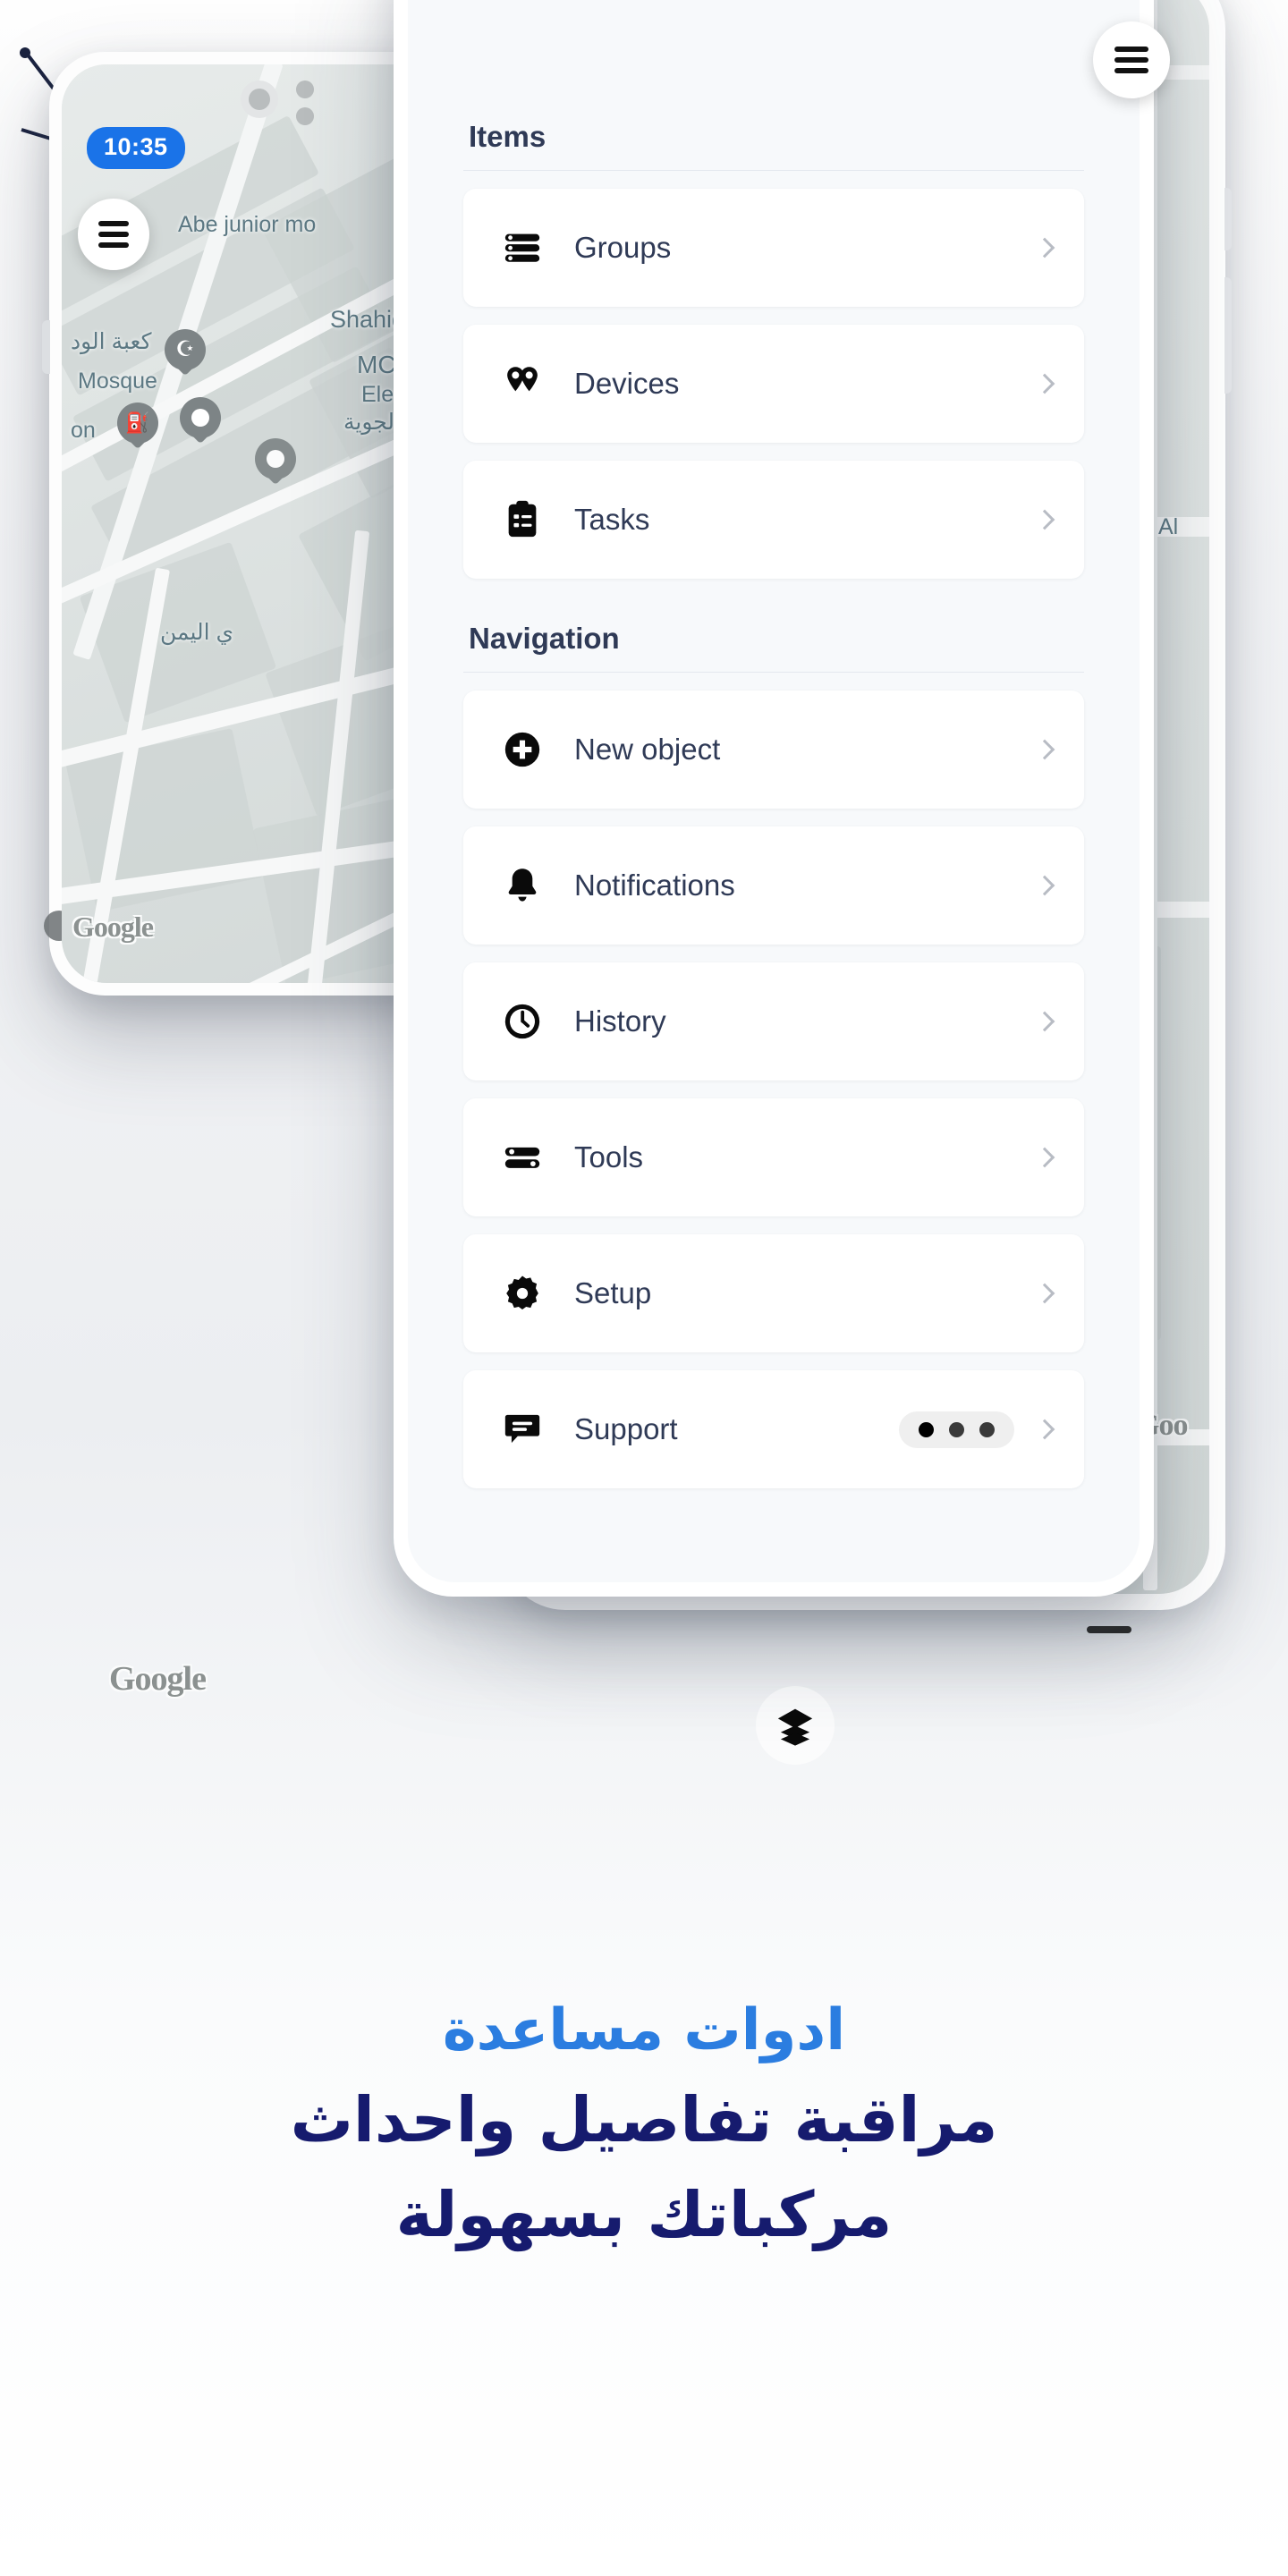 This screenshot has width=1288, height=2576. What do you see at coordinates (1109, 1629) in the screenshot?
I see `left-phone-bottom-handle` at bounding box center [1109, 1629].